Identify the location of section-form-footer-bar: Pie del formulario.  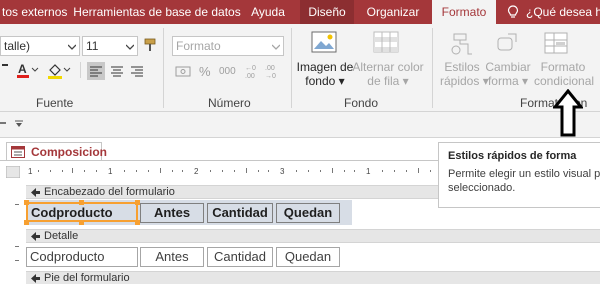
(313, 277).